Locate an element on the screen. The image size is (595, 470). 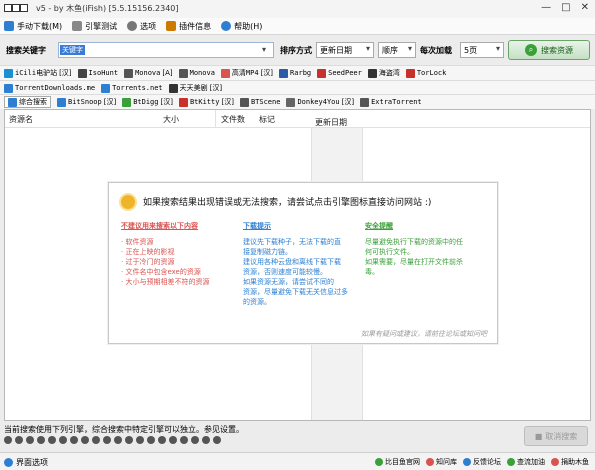
engine-tab: Torrents.net is located at coordinates (132, 88).